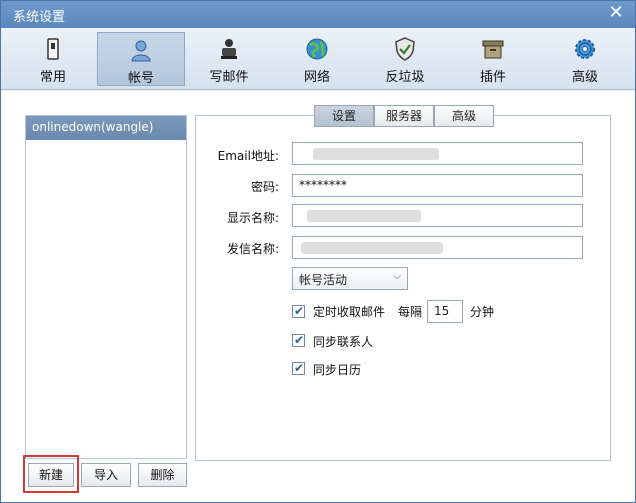  Describe the element at coordinates (337, 370) in the screenshot. I see `sync-calendar-label: 同步日历` at that location.